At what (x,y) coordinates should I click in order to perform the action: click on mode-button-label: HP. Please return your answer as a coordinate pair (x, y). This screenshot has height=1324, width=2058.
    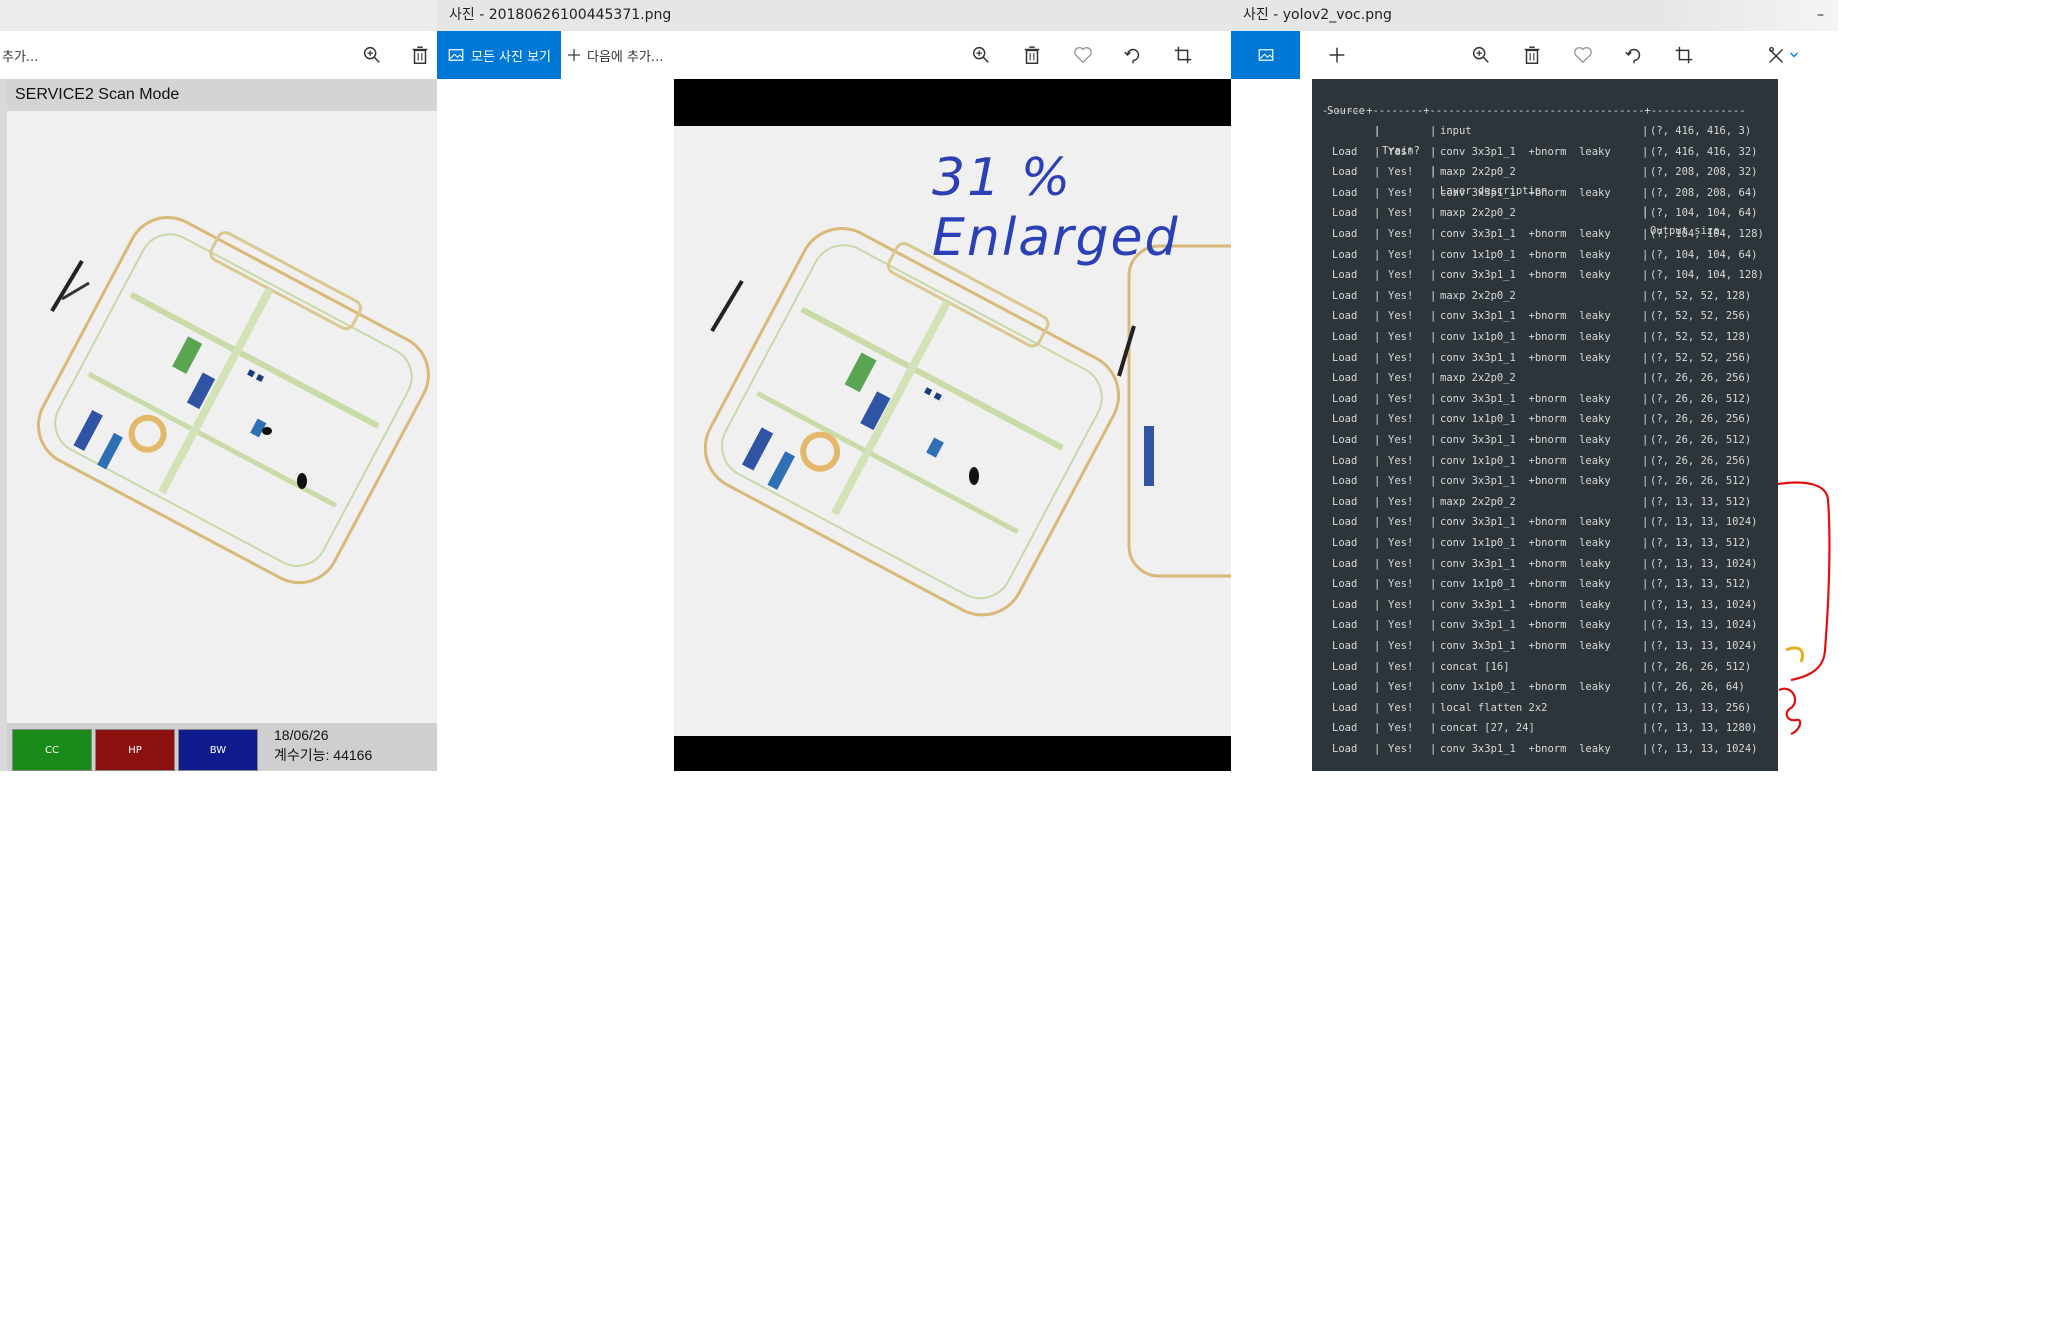
    Looking at the image, I should click on (135, 750).